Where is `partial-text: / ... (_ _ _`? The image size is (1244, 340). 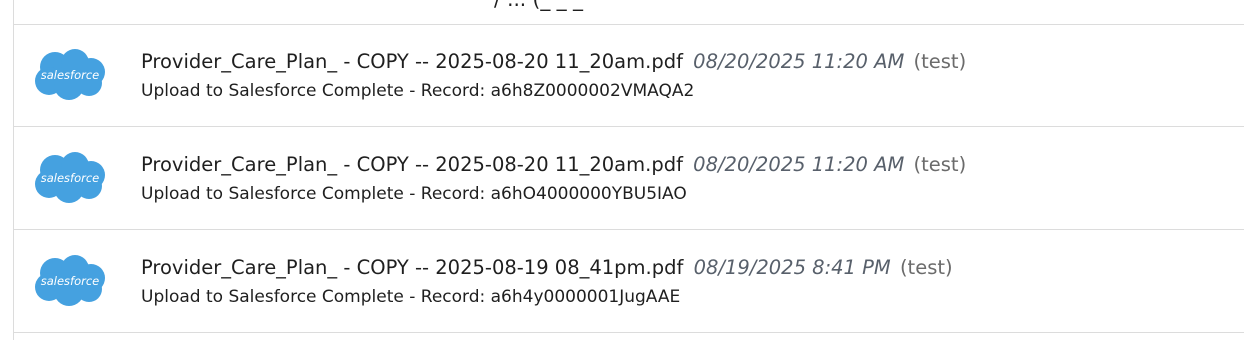
partial-text: / ... (_ _ _ is located at coordinates (538, 5).